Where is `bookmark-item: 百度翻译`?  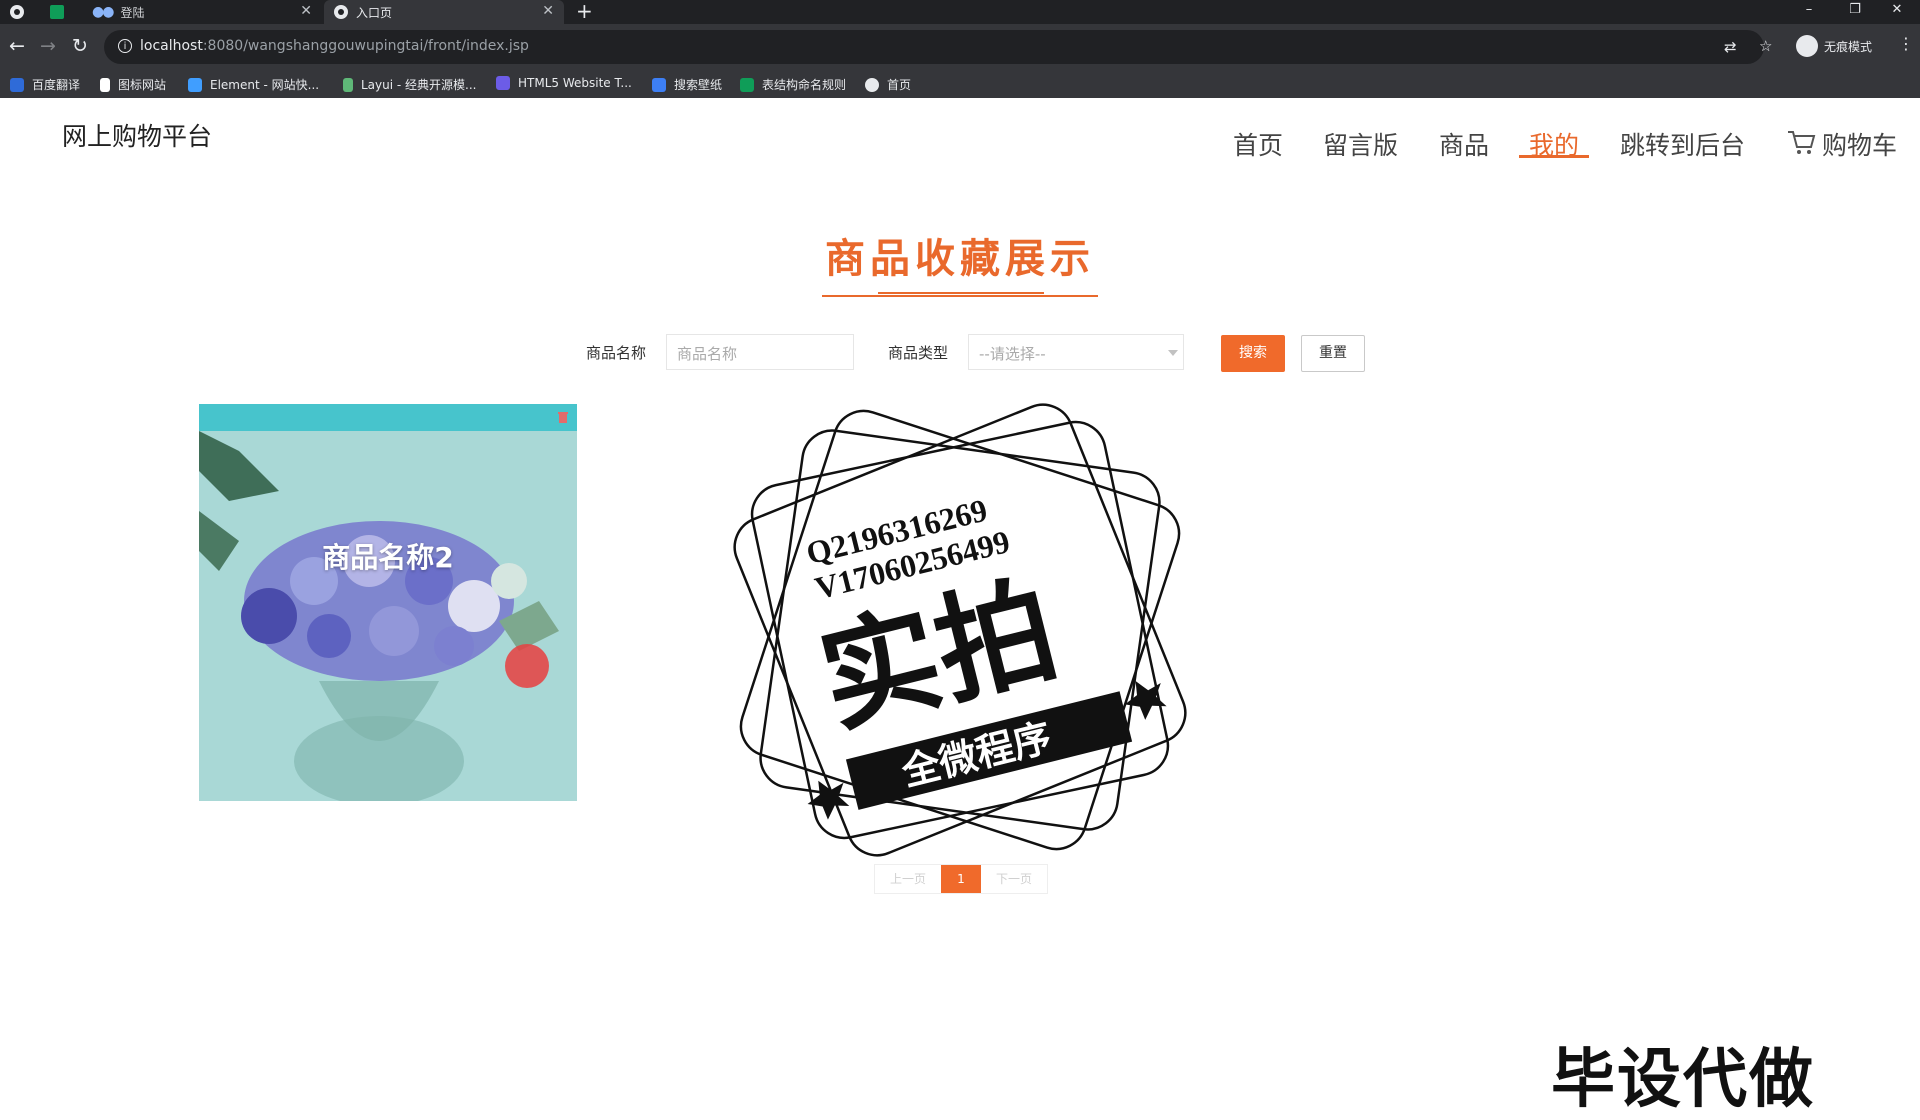 bookmark-item: 百度翻译 is located at coordinates (45, 84).